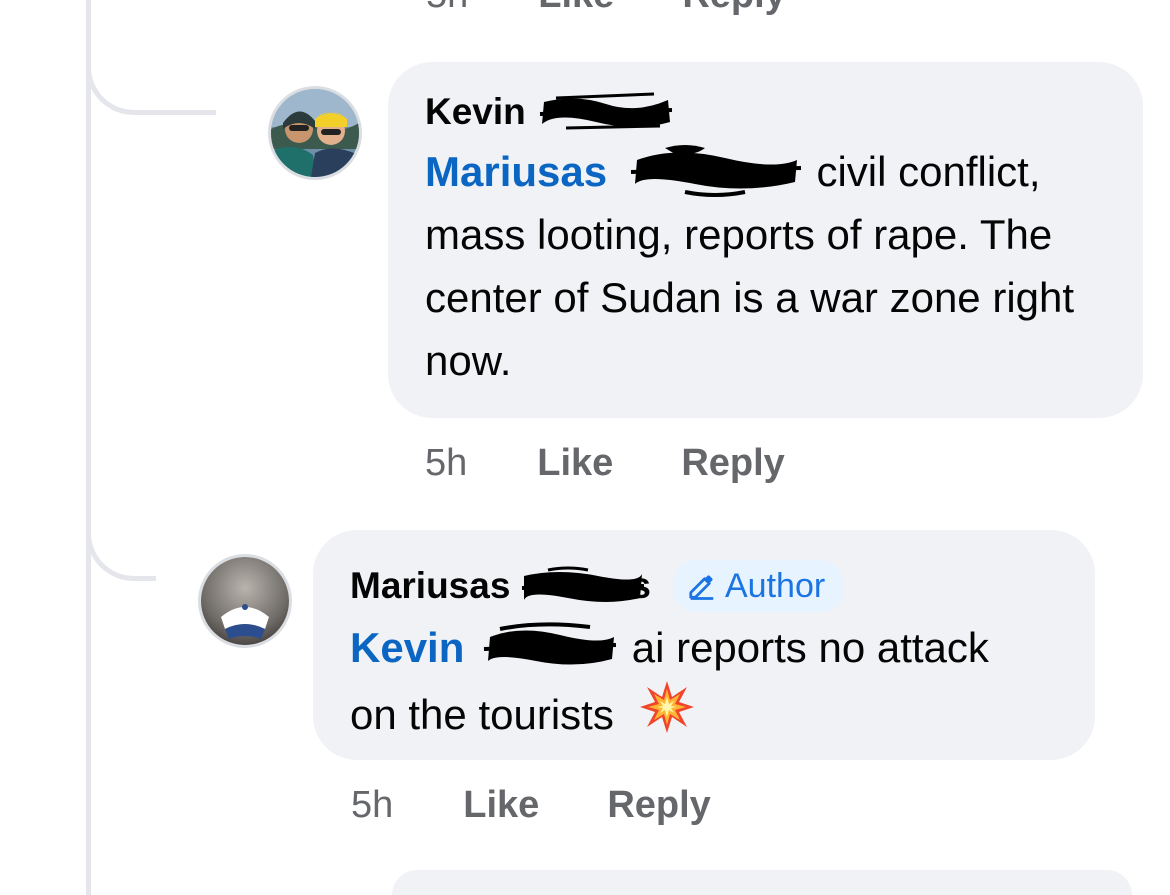 This screenshot has width=1170, height=895. What do you see at coordinates (701, 587) in the screenshot?
I see `pencil-icon` at bounding box center [701, 587].